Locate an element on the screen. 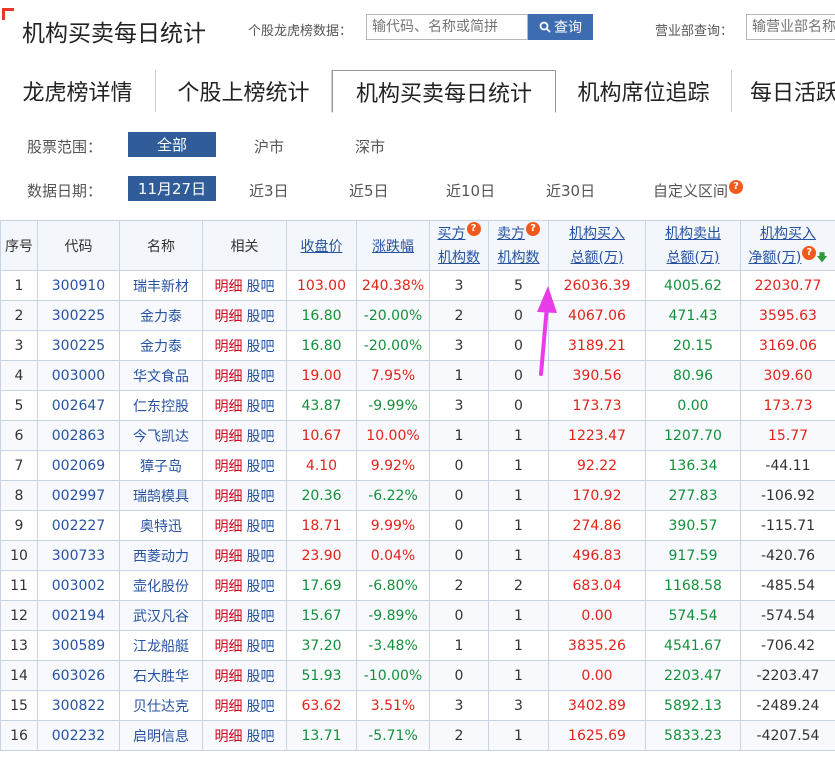 The width and height of the screenshot is (835, 759). stock-code-link: 002997 is located at coordinates (78, 496).